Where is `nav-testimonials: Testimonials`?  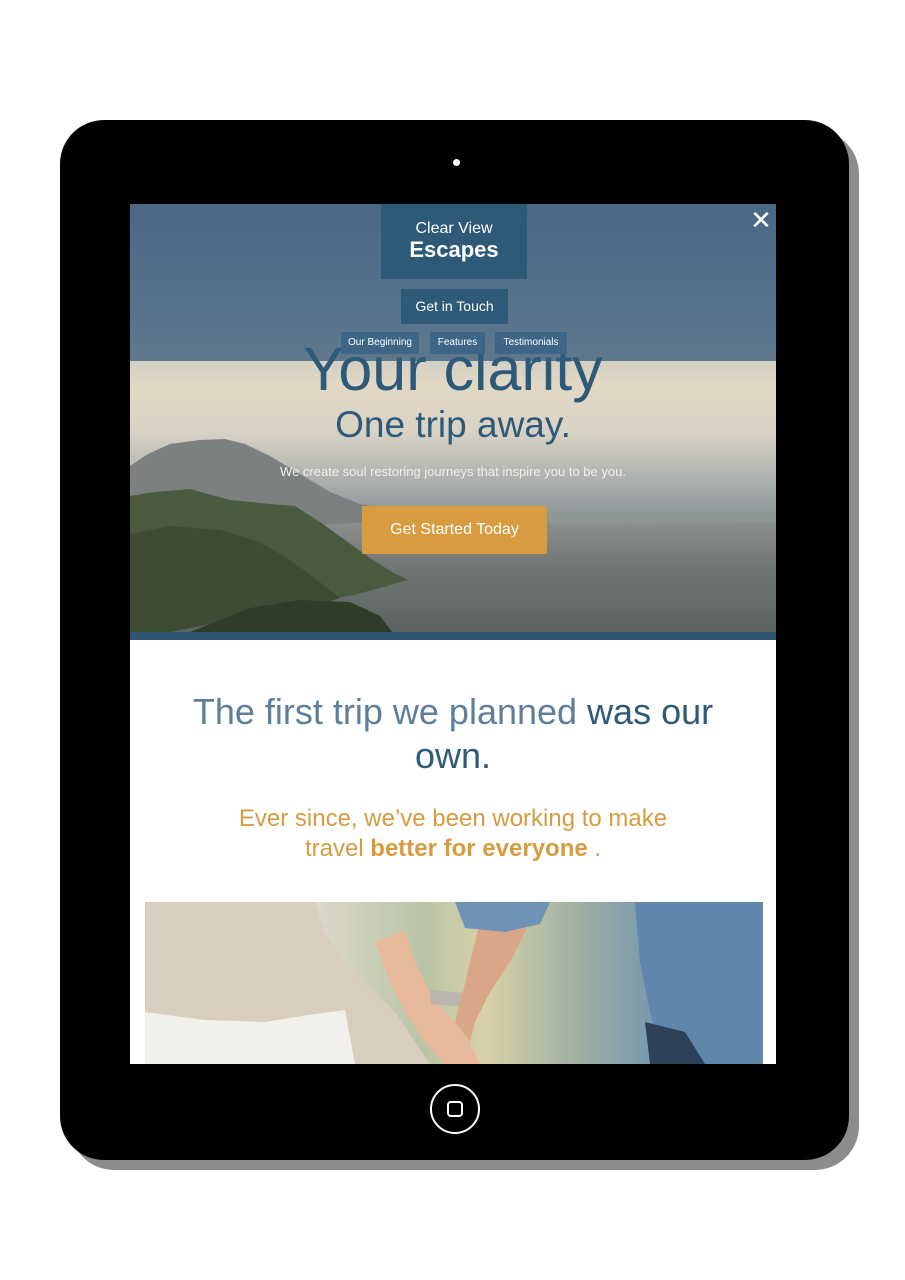
nav-testimonials: Testimonials is located at coordinates (531, 343).